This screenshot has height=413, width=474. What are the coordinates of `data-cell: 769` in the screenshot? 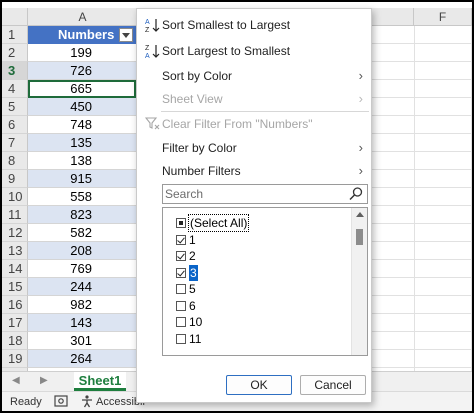 It's located at (83, 269).